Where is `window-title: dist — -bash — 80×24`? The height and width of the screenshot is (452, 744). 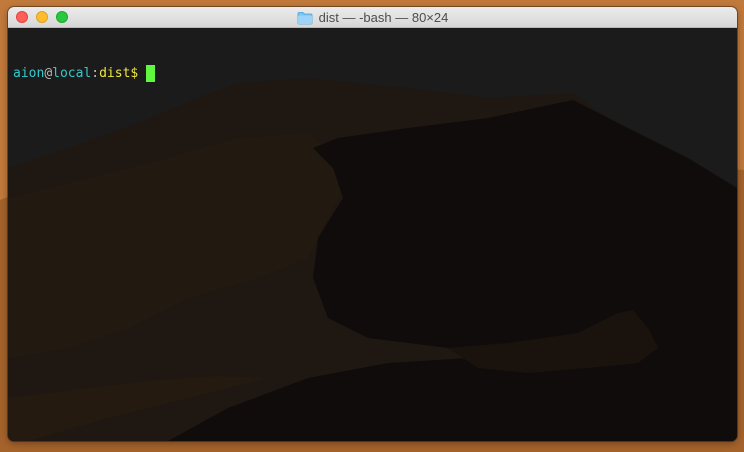 window-title: dist — -bash — 80×24 is located at coordinates (372, 17).